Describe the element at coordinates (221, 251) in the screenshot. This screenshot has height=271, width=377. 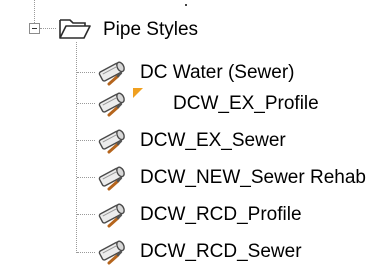
I see `tree-item-label: DCW_RCD_Sewer` at that location.